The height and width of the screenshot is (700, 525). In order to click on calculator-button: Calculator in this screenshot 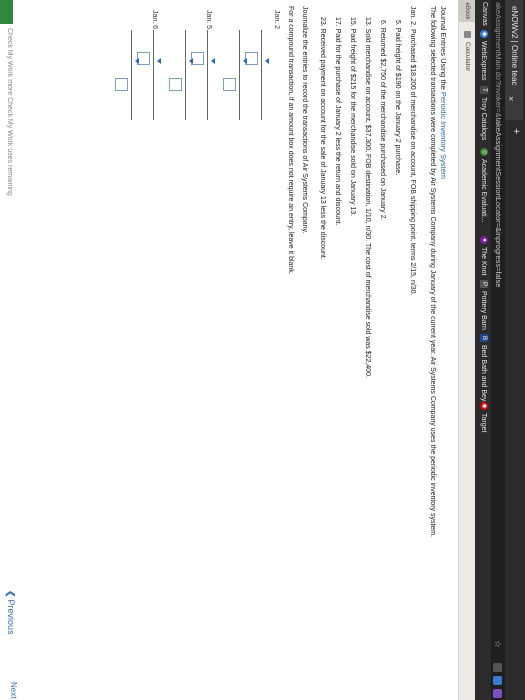, I will do `click(467, 56)`.